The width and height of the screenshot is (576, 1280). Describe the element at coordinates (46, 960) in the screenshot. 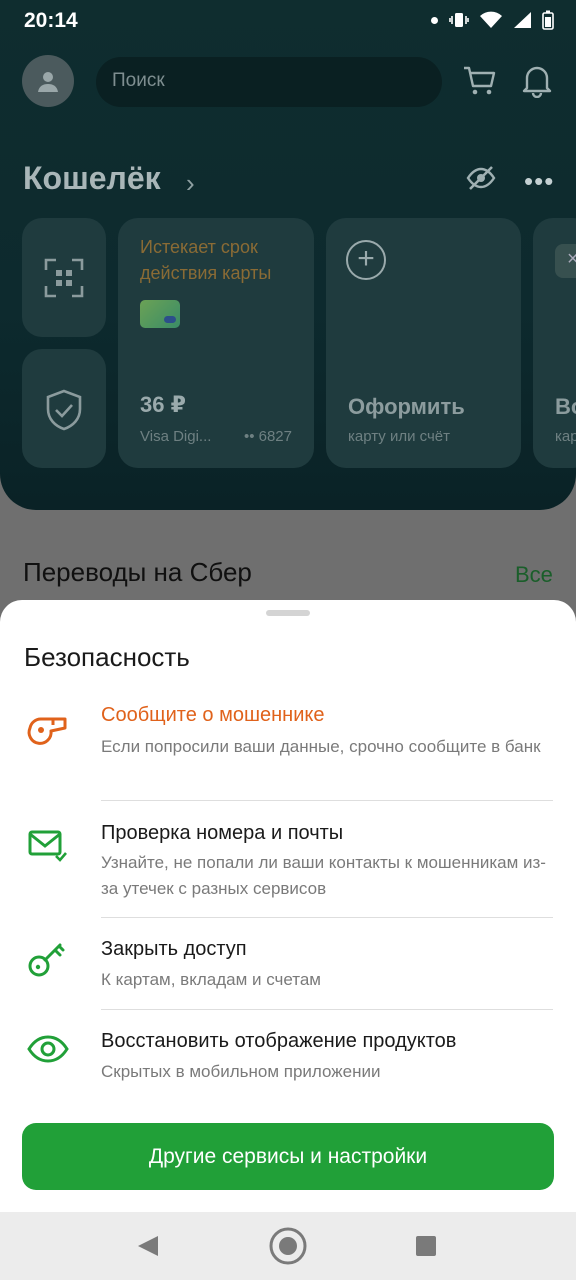

I see `key-icon` at that location.